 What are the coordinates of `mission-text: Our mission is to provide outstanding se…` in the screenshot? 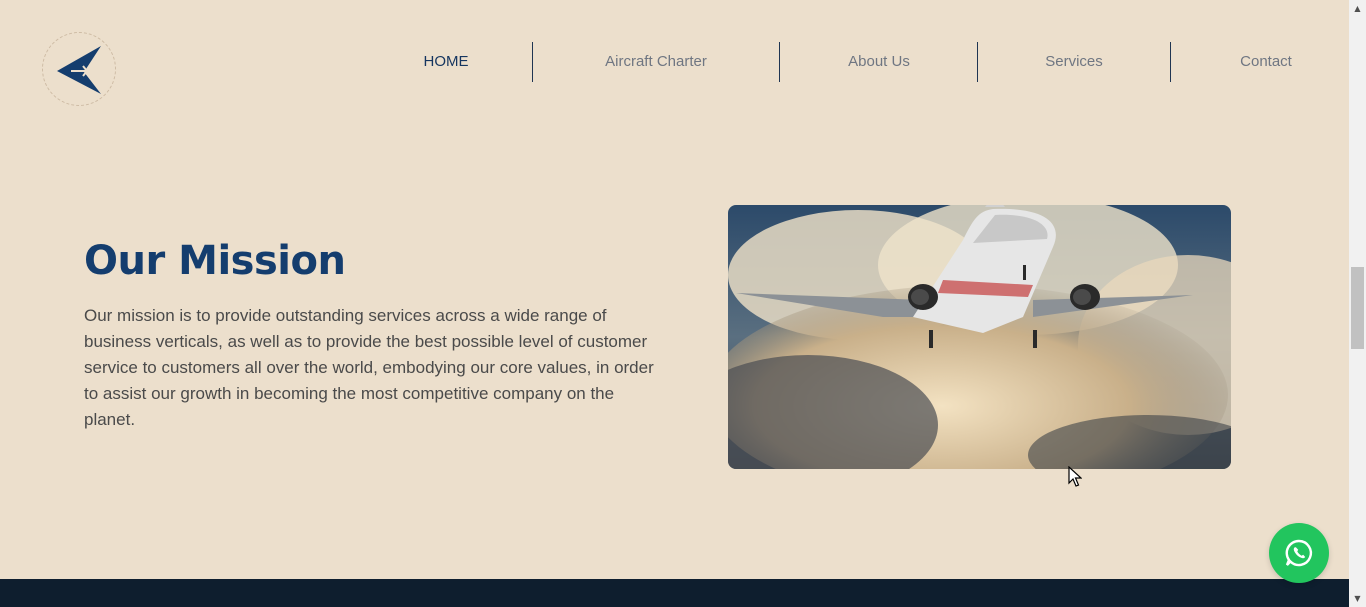 It's located at (369, 367).